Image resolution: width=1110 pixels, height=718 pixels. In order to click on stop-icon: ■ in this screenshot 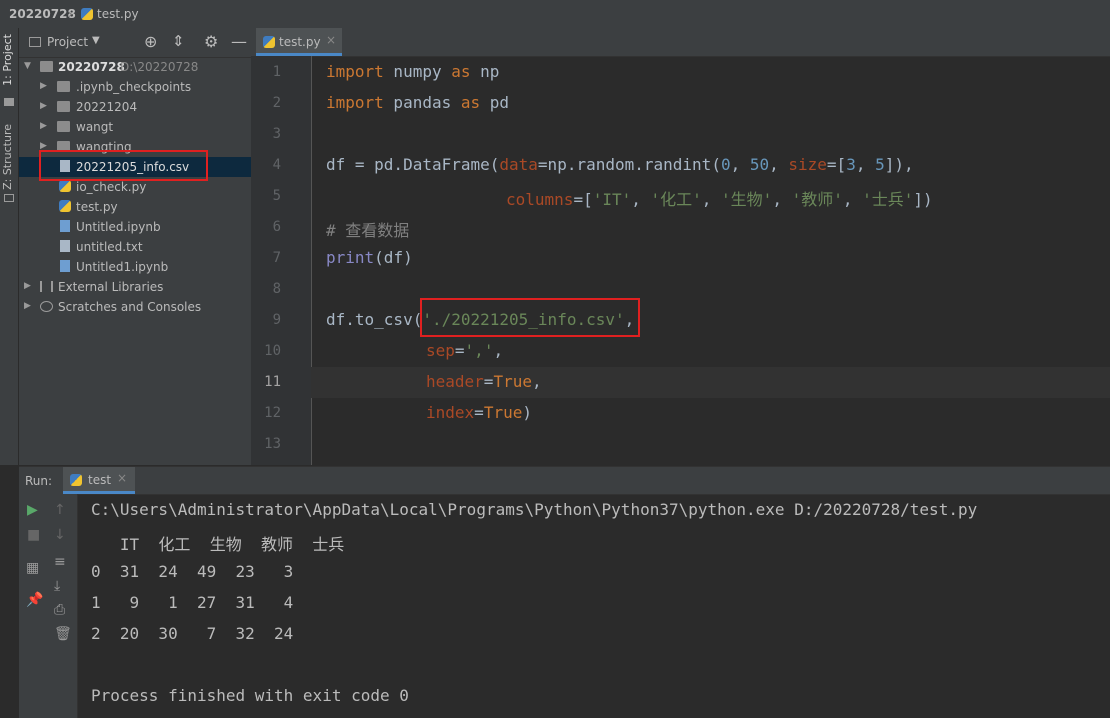, I will do `click(33, 535)`.